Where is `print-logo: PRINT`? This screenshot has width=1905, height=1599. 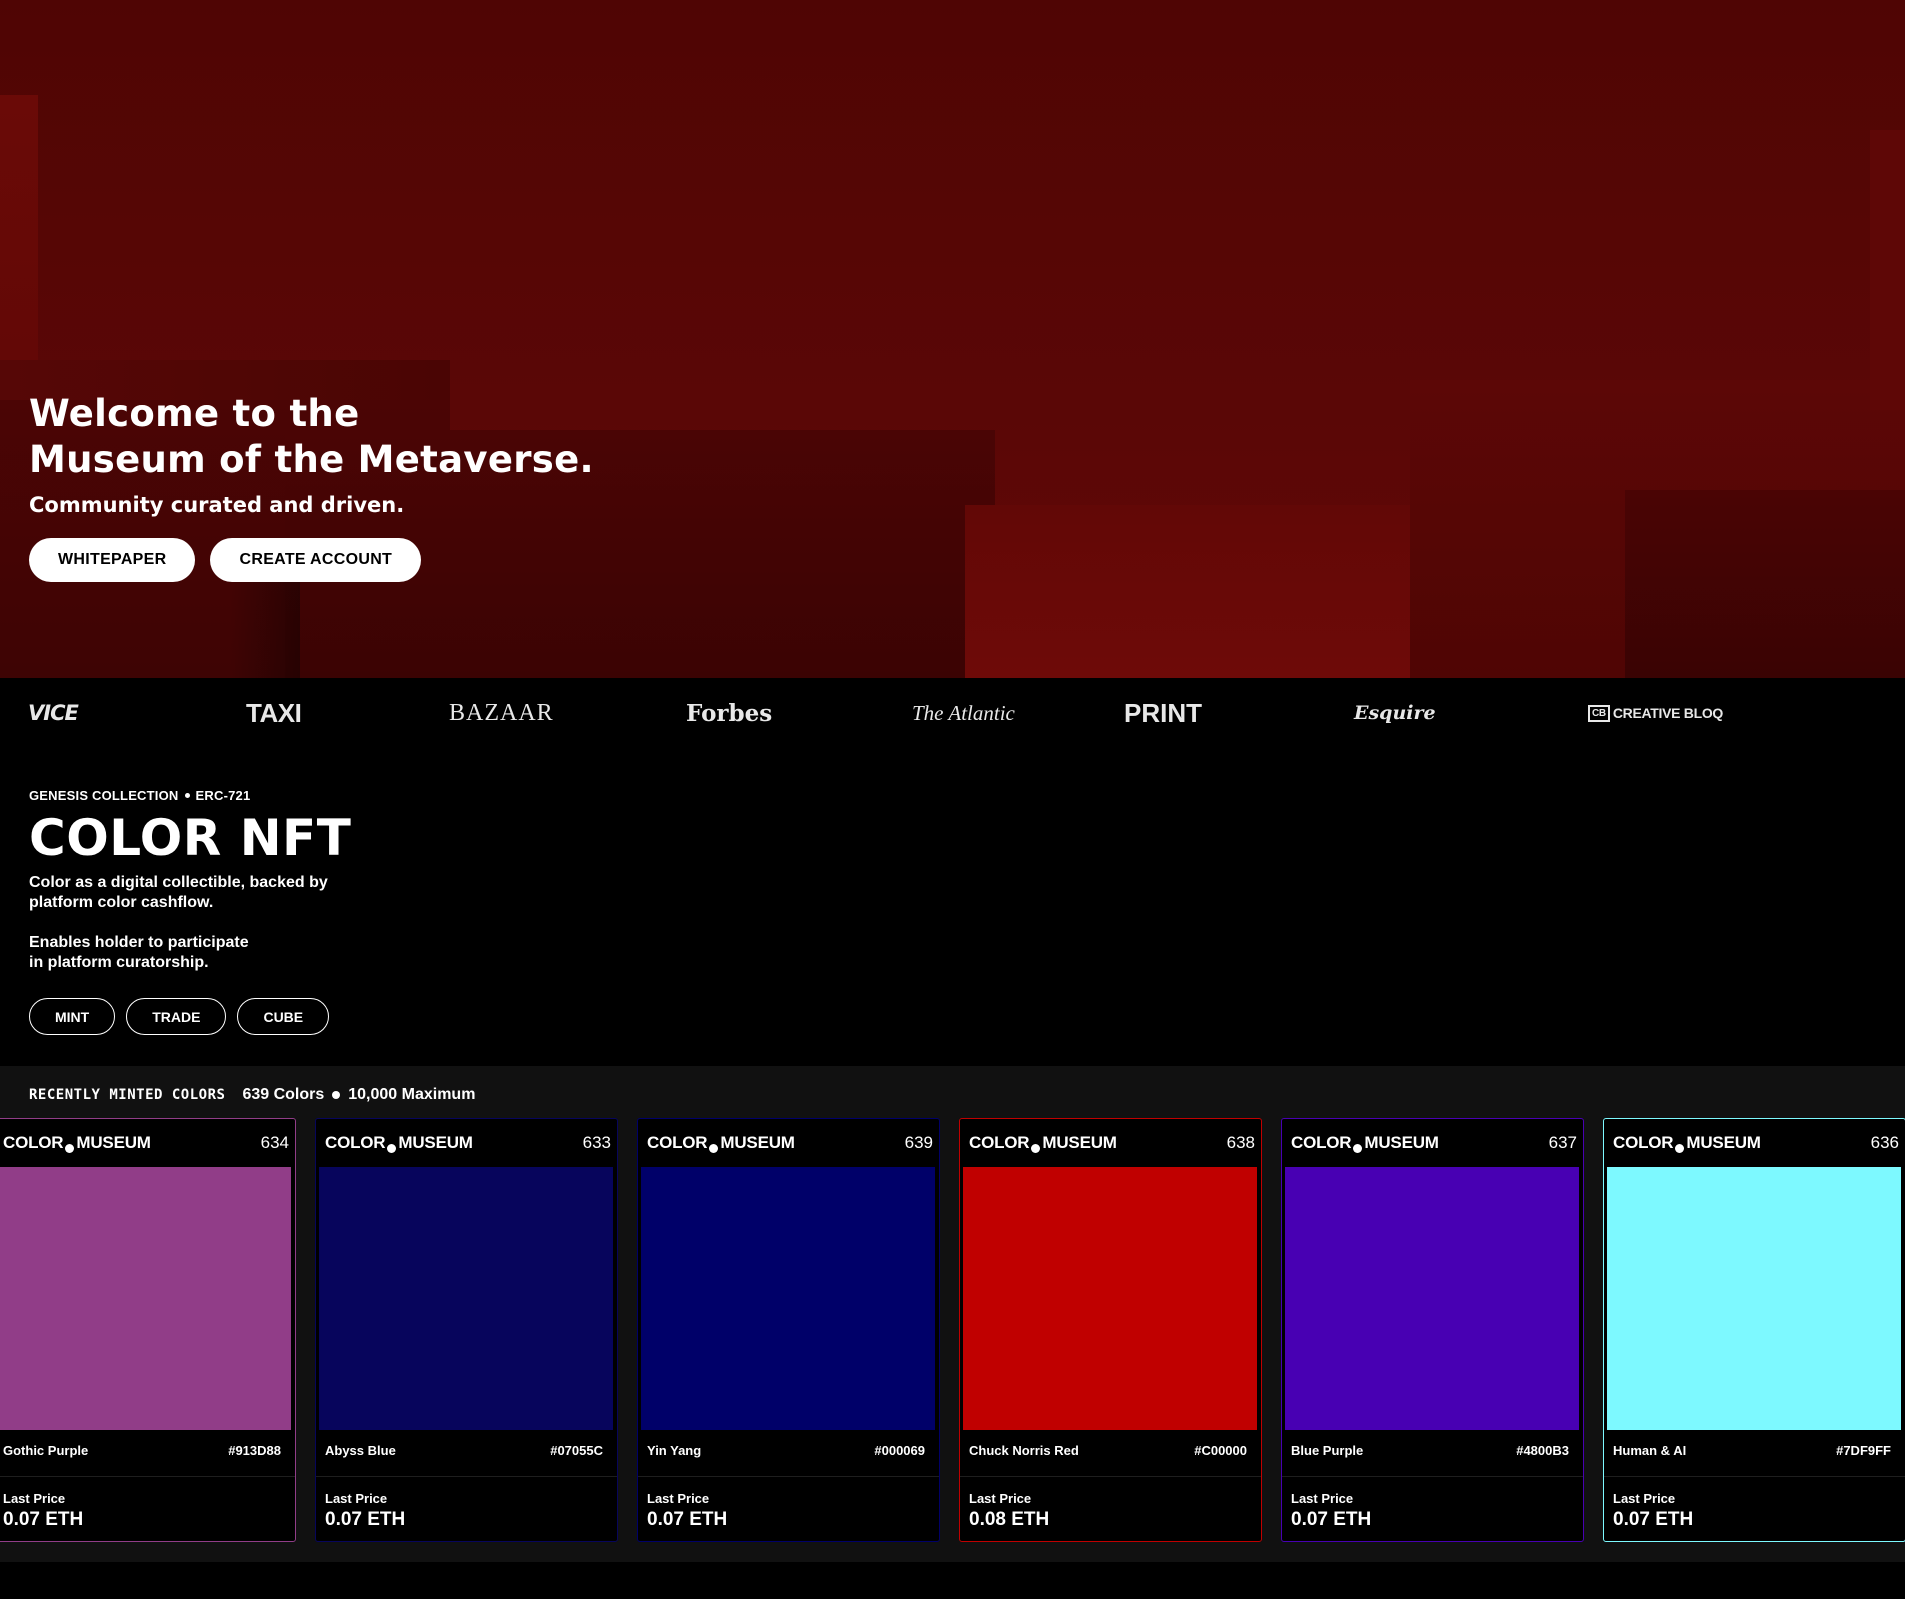 print-logo: PRINT is located at coordinates (1163, 712).